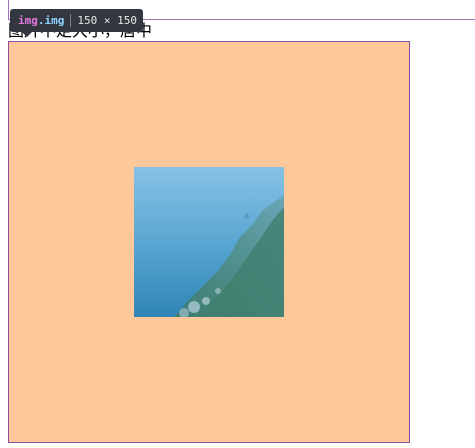 The height and width of the screenshot is (448, 475). Describe the element at coordinates (76, 23) in the screenshot. I see `devtools-element-tooltip: img .img 150 × 150` at that location.